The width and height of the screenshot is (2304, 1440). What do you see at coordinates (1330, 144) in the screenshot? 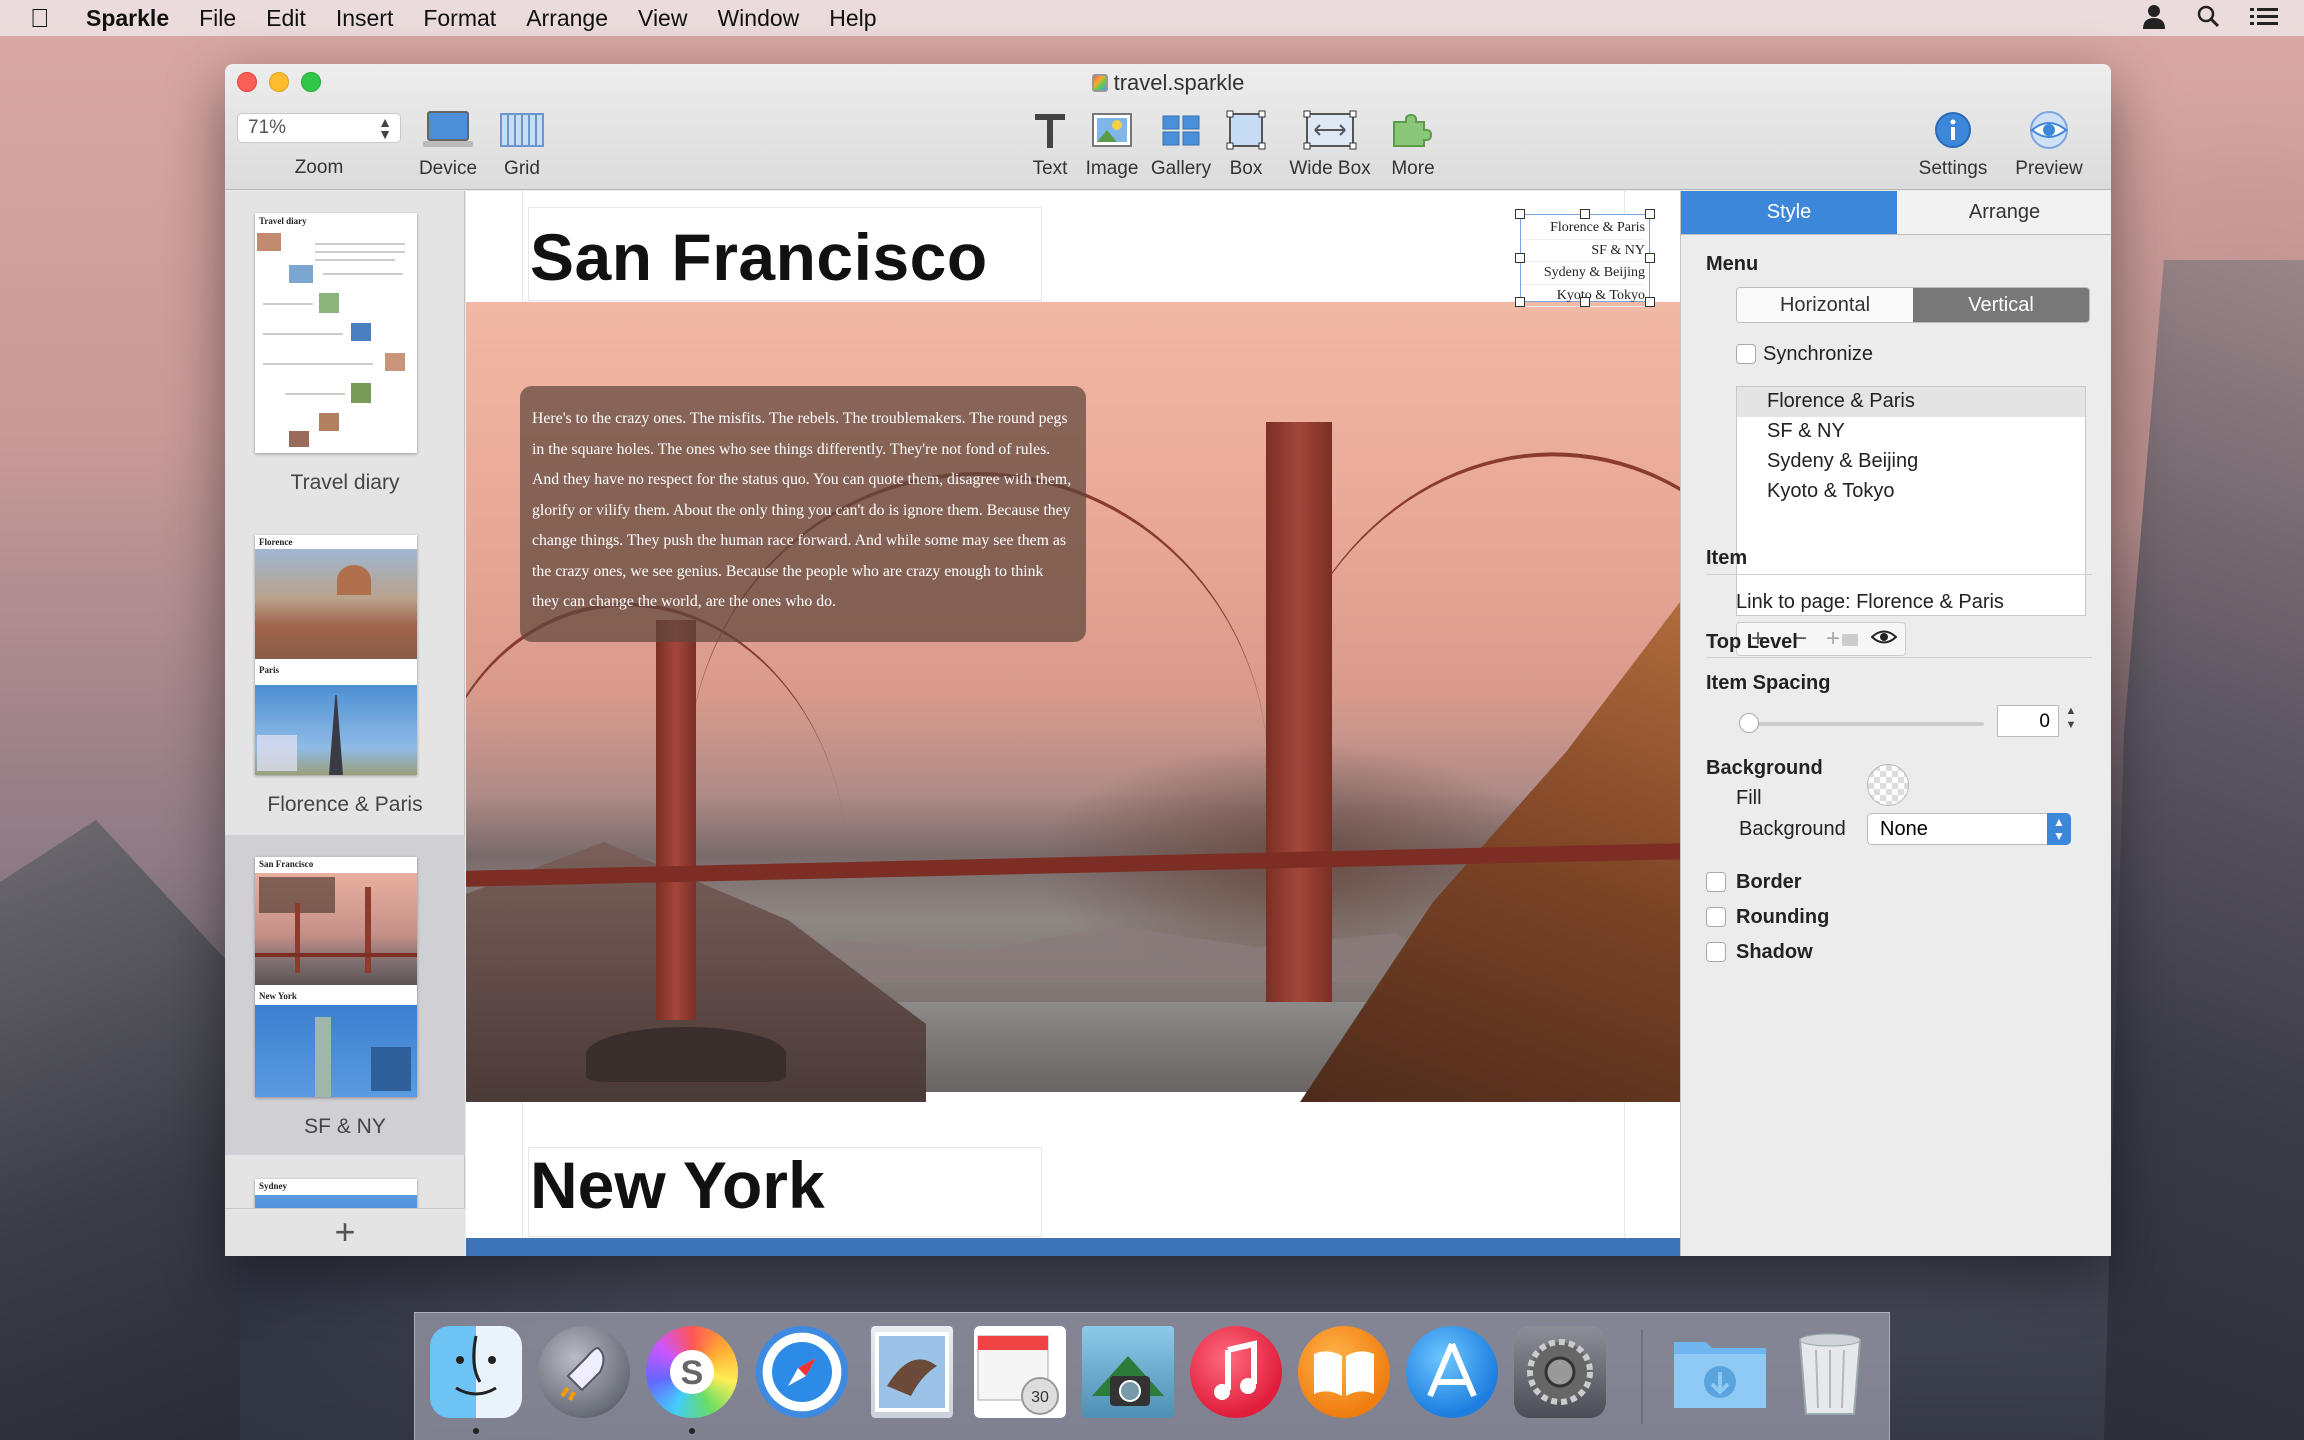
I see `wide-box-button: Wide Box` at bounding box center [1330, 144].